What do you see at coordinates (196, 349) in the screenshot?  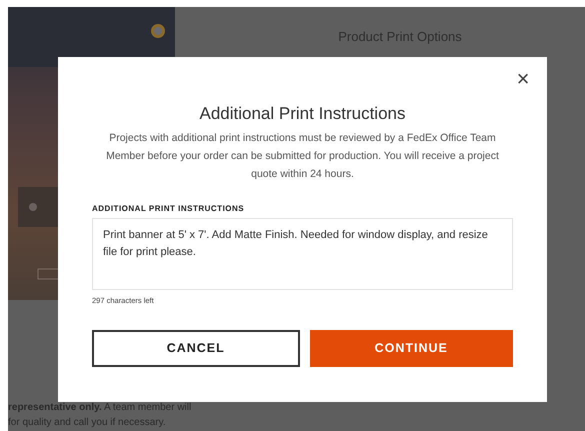 I see `cancel-button: CANCEL` at bounding box center [196, 349].